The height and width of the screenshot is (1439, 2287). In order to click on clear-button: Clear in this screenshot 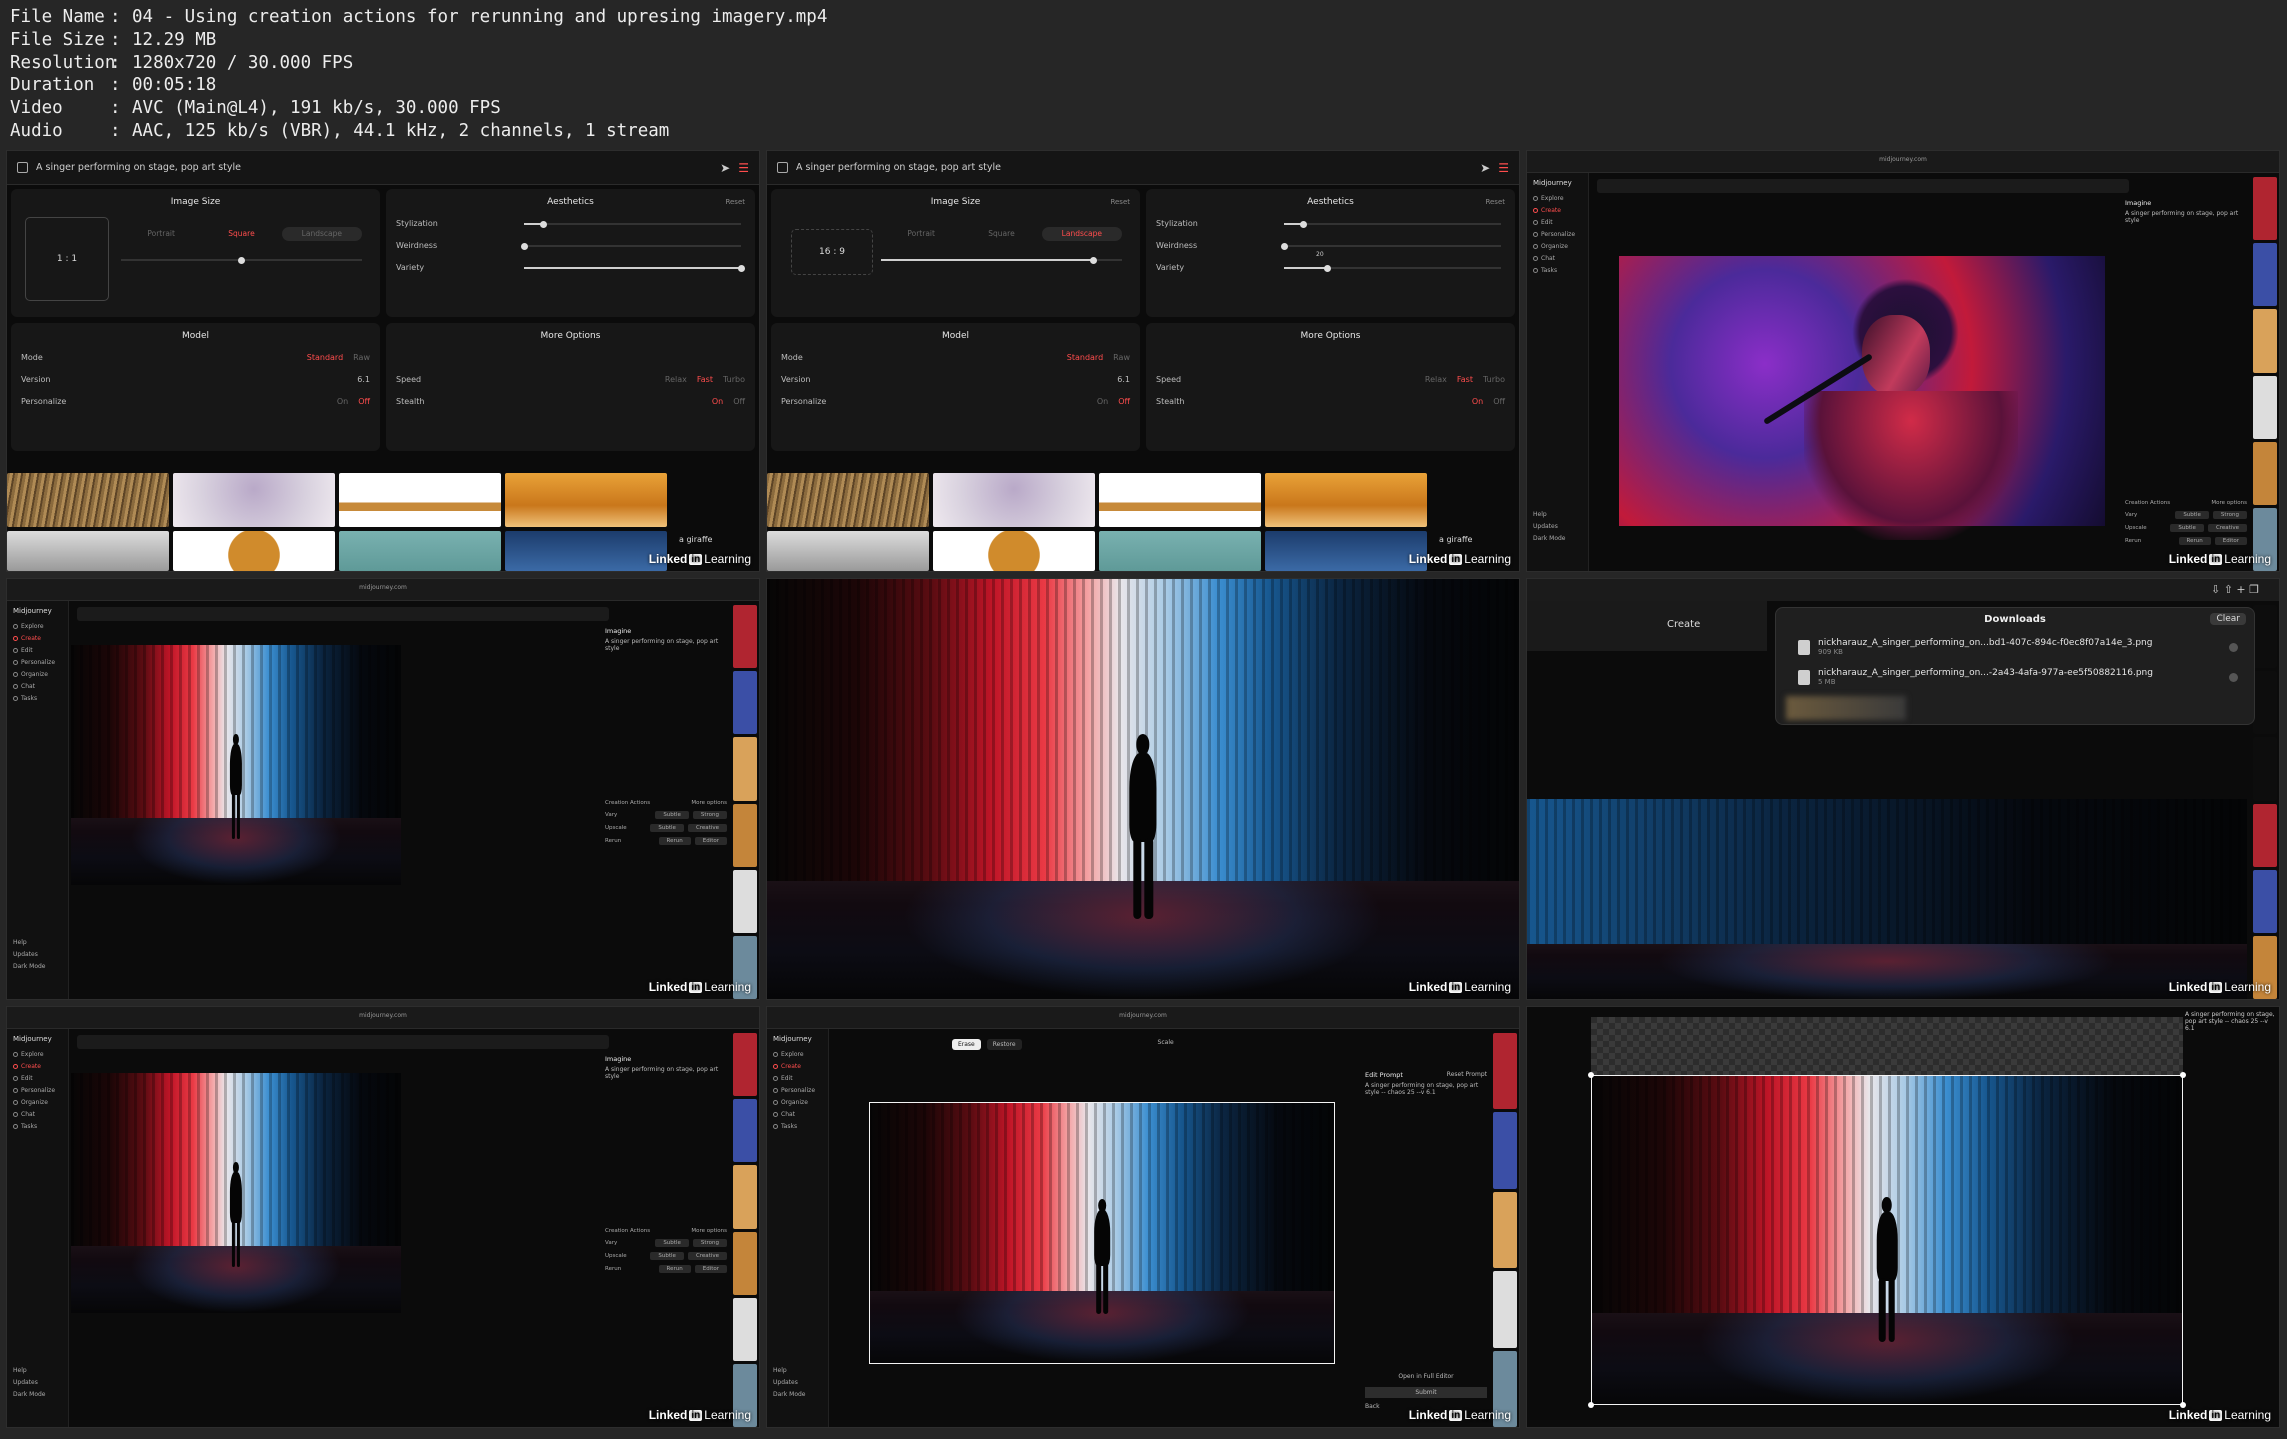, I will do `click(2228, 619)`.